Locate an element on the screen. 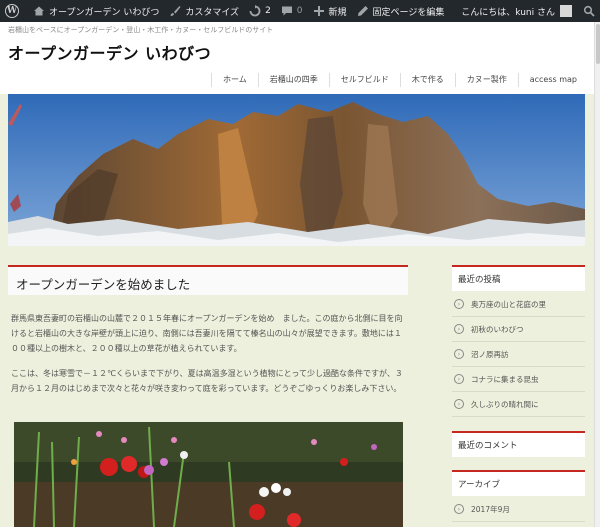 The width and height of the screenshot is (600, 527). recent-comments-widget-title: 最近のコメント is located at coordinates (518, 444).